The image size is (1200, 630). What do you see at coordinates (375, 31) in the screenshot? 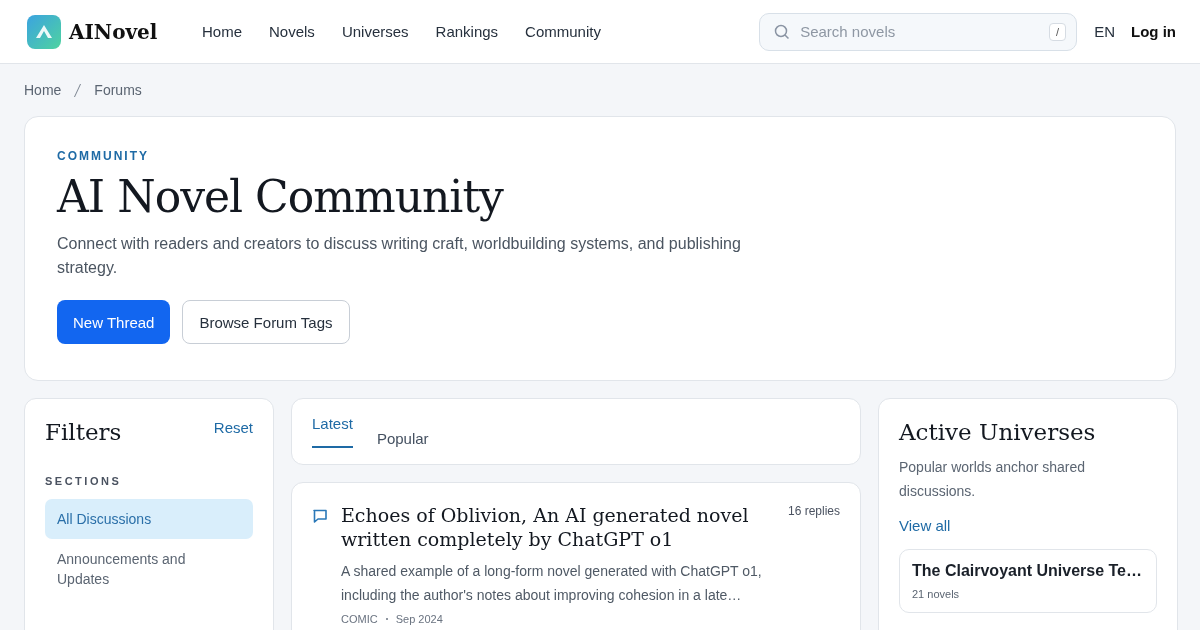
I see `nav-link: Universes` at bounding box center [375, 31].